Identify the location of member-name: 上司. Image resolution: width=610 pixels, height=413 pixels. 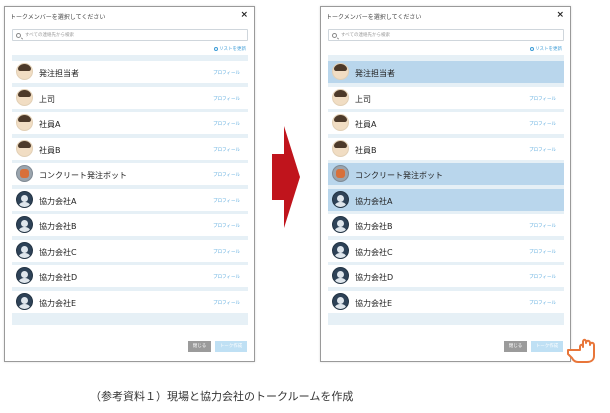
(363, 99).